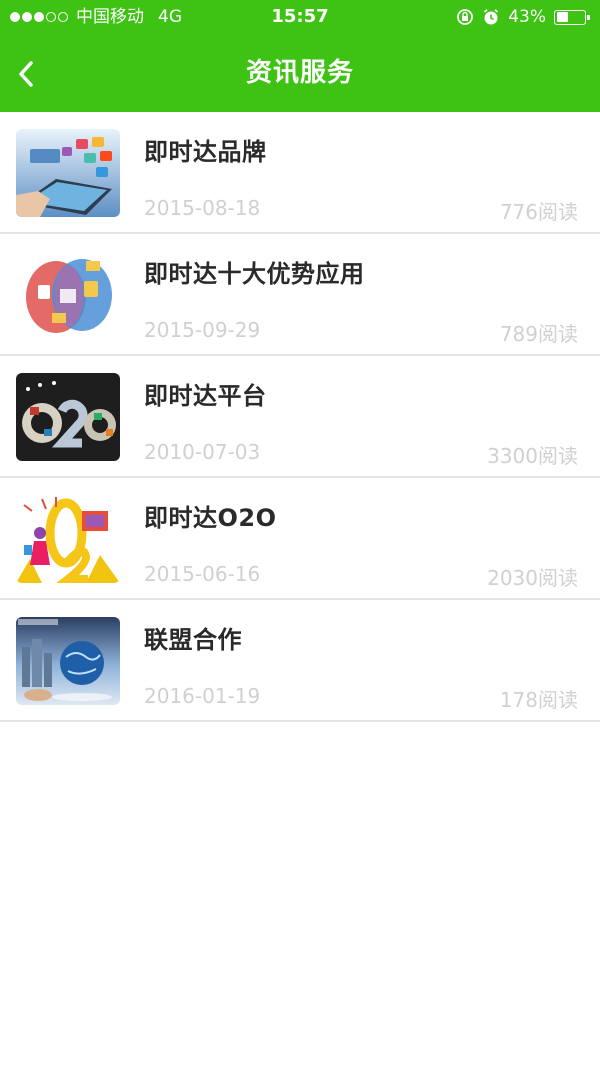 This screenshot has width=600, height=1068. I want to click on back-button, so click(26, 74).